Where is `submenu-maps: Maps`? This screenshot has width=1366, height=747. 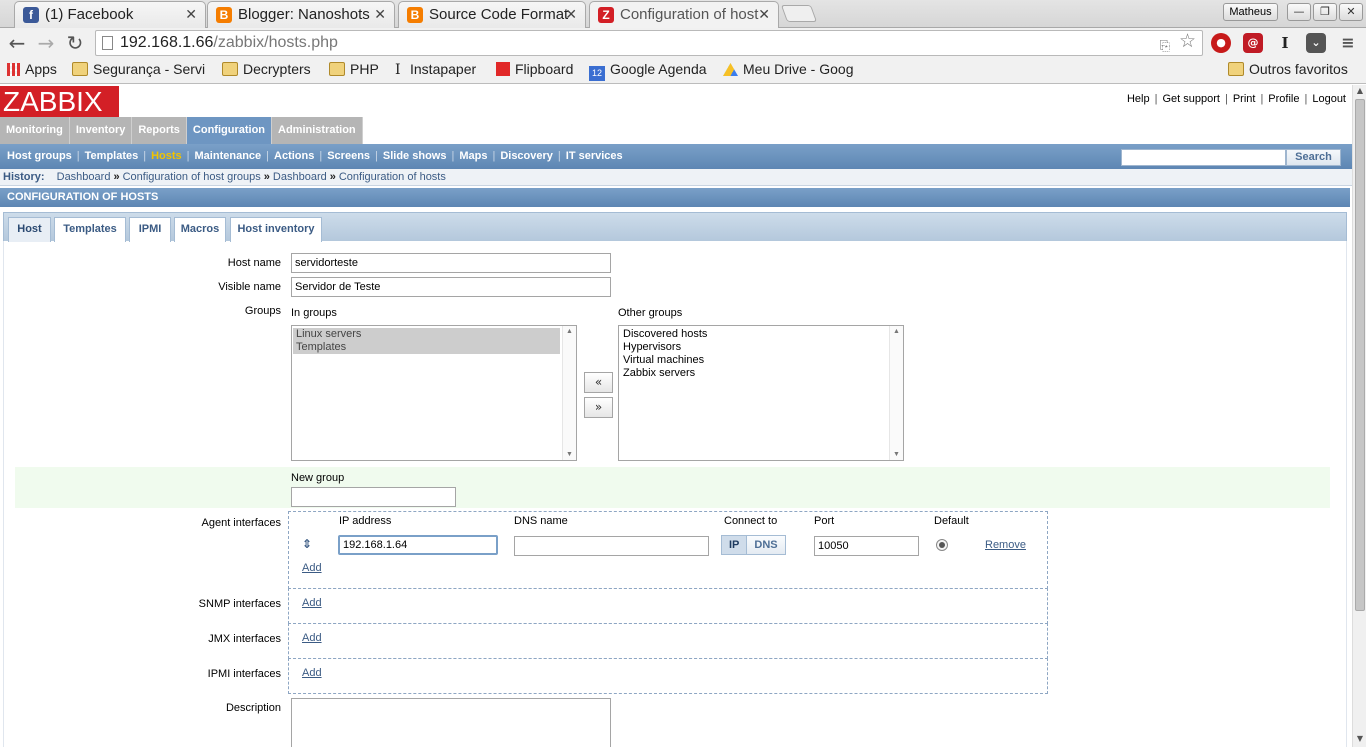 submenu-maps: Maps is located at coordinates (473, 156).